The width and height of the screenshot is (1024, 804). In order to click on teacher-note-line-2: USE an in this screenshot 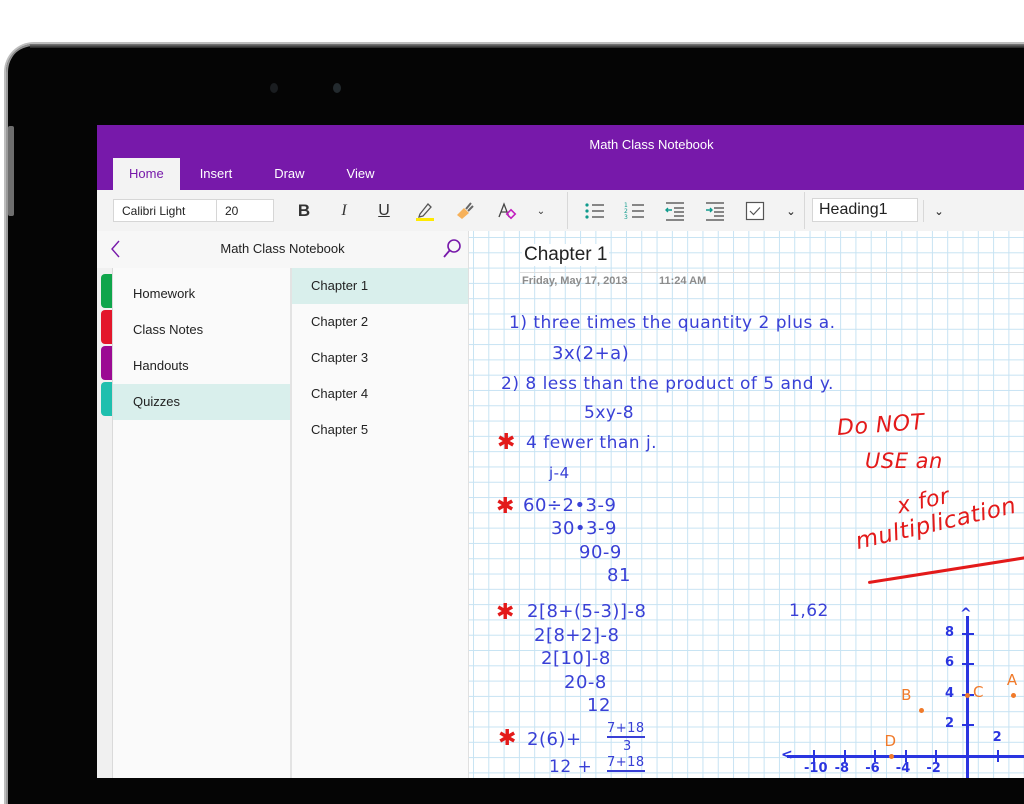, I will do `click(904, 461)`.